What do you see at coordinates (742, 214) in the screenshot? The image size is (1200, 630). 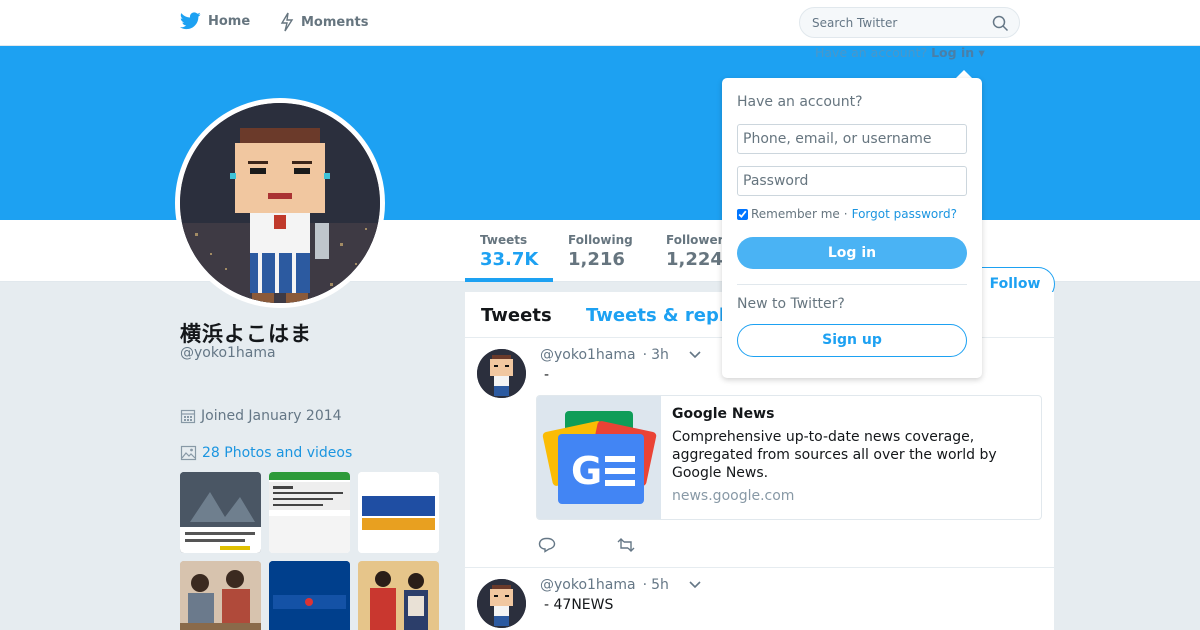 I see `remember-me-checkbox` at bounding box center [742, 214].